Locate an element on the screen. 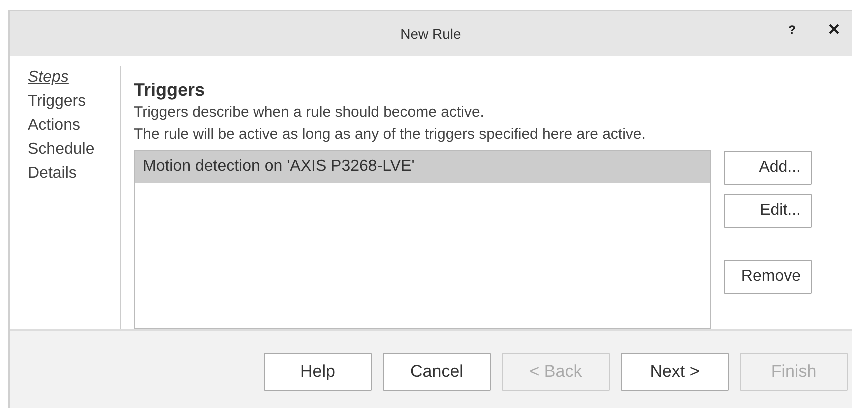  footer-button: Next > is located at coordinates (675, 372).